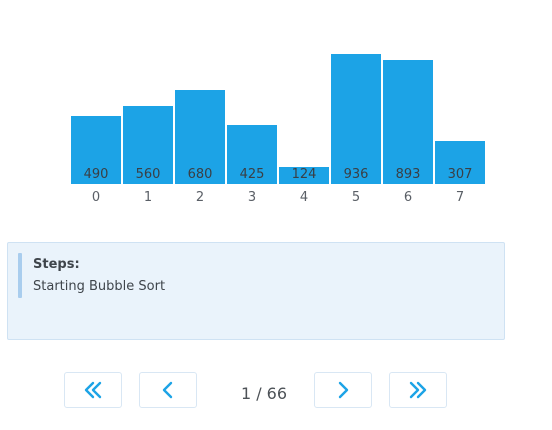 This screenshot has width=552, height=430. Describe the element at coordinates (148, 174) in the screenshot. I see `bar-value-label: 560` at that location.